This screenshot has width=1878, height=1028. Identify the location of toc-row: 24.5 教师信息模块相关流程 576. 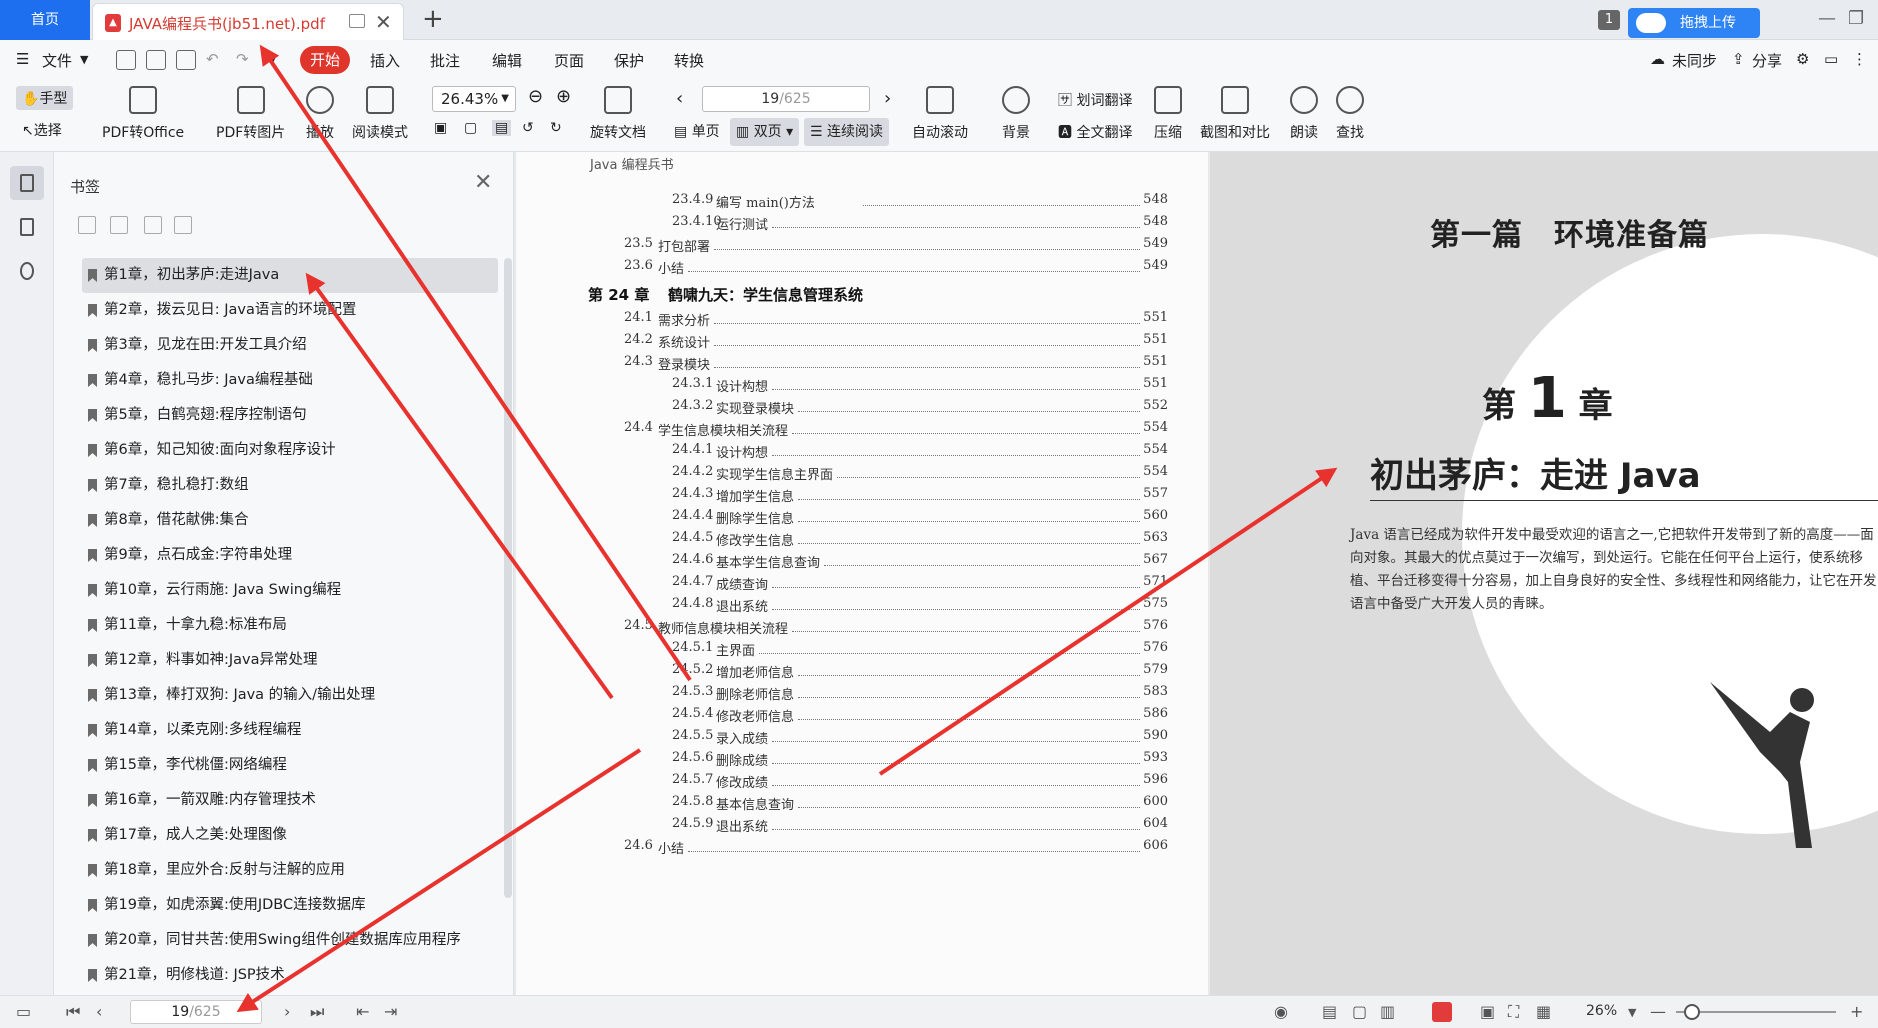
(878, 627).